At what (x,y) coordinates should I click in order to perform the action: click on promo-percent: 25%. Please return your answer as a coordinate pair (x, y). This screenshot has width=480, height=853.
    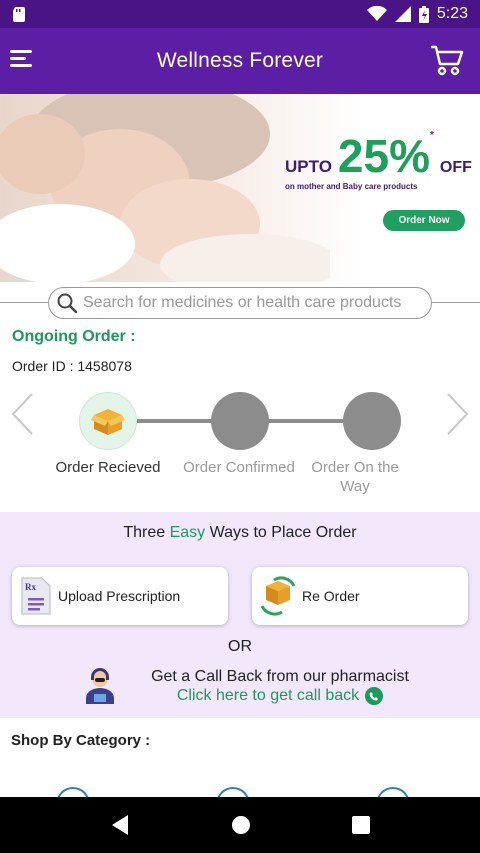
    Looking at the image, I should click on (383, 156).